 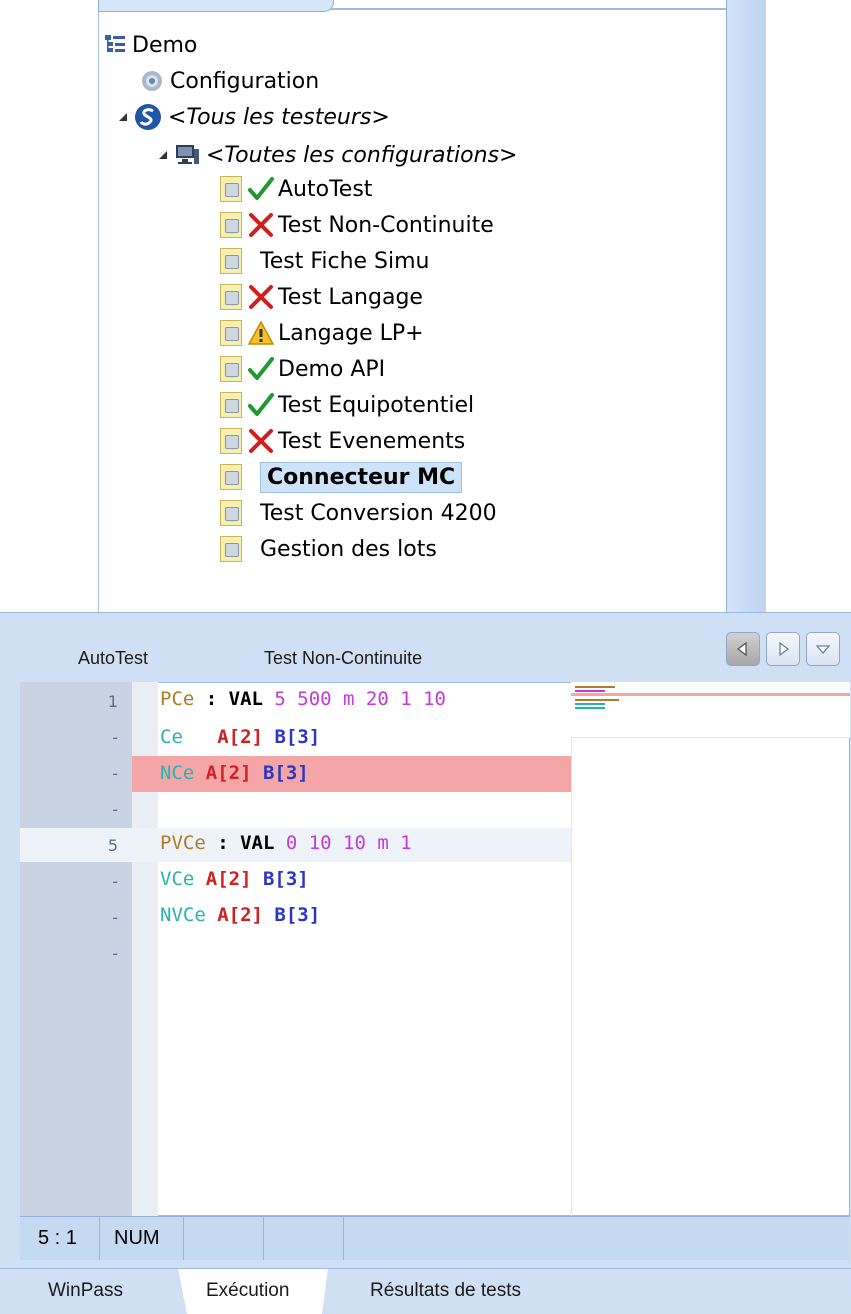 What do you see at coordinates (345, 261) in the screenshot?
I see `tree-item-label: Test Fiche Simu` at bounding box center [345, 261].